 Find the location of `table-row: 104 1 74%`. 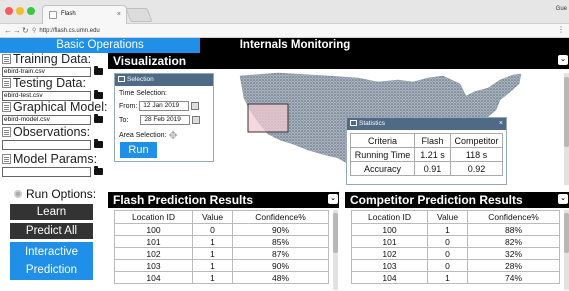

table-row: 104 1 74% is located at coordinates (455, 277).